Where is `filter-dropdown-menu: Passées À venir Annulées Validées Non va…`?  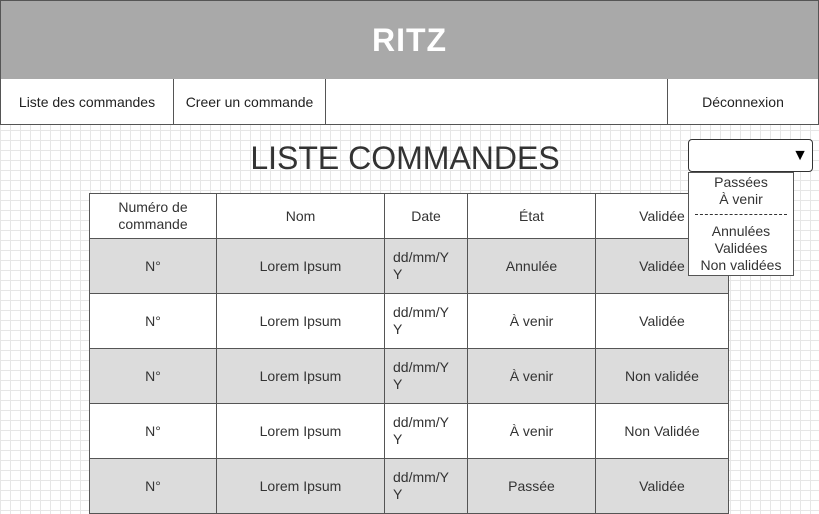
filter-dropdown-menu: Passées À venir Annulées Validées Non va… is located at coordinates (741, 224).